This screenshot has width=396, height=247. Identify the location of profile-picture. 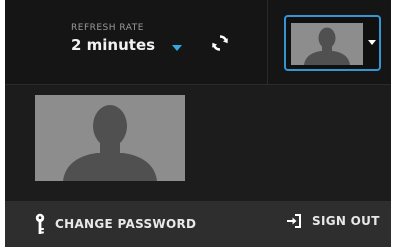
(110, 138).